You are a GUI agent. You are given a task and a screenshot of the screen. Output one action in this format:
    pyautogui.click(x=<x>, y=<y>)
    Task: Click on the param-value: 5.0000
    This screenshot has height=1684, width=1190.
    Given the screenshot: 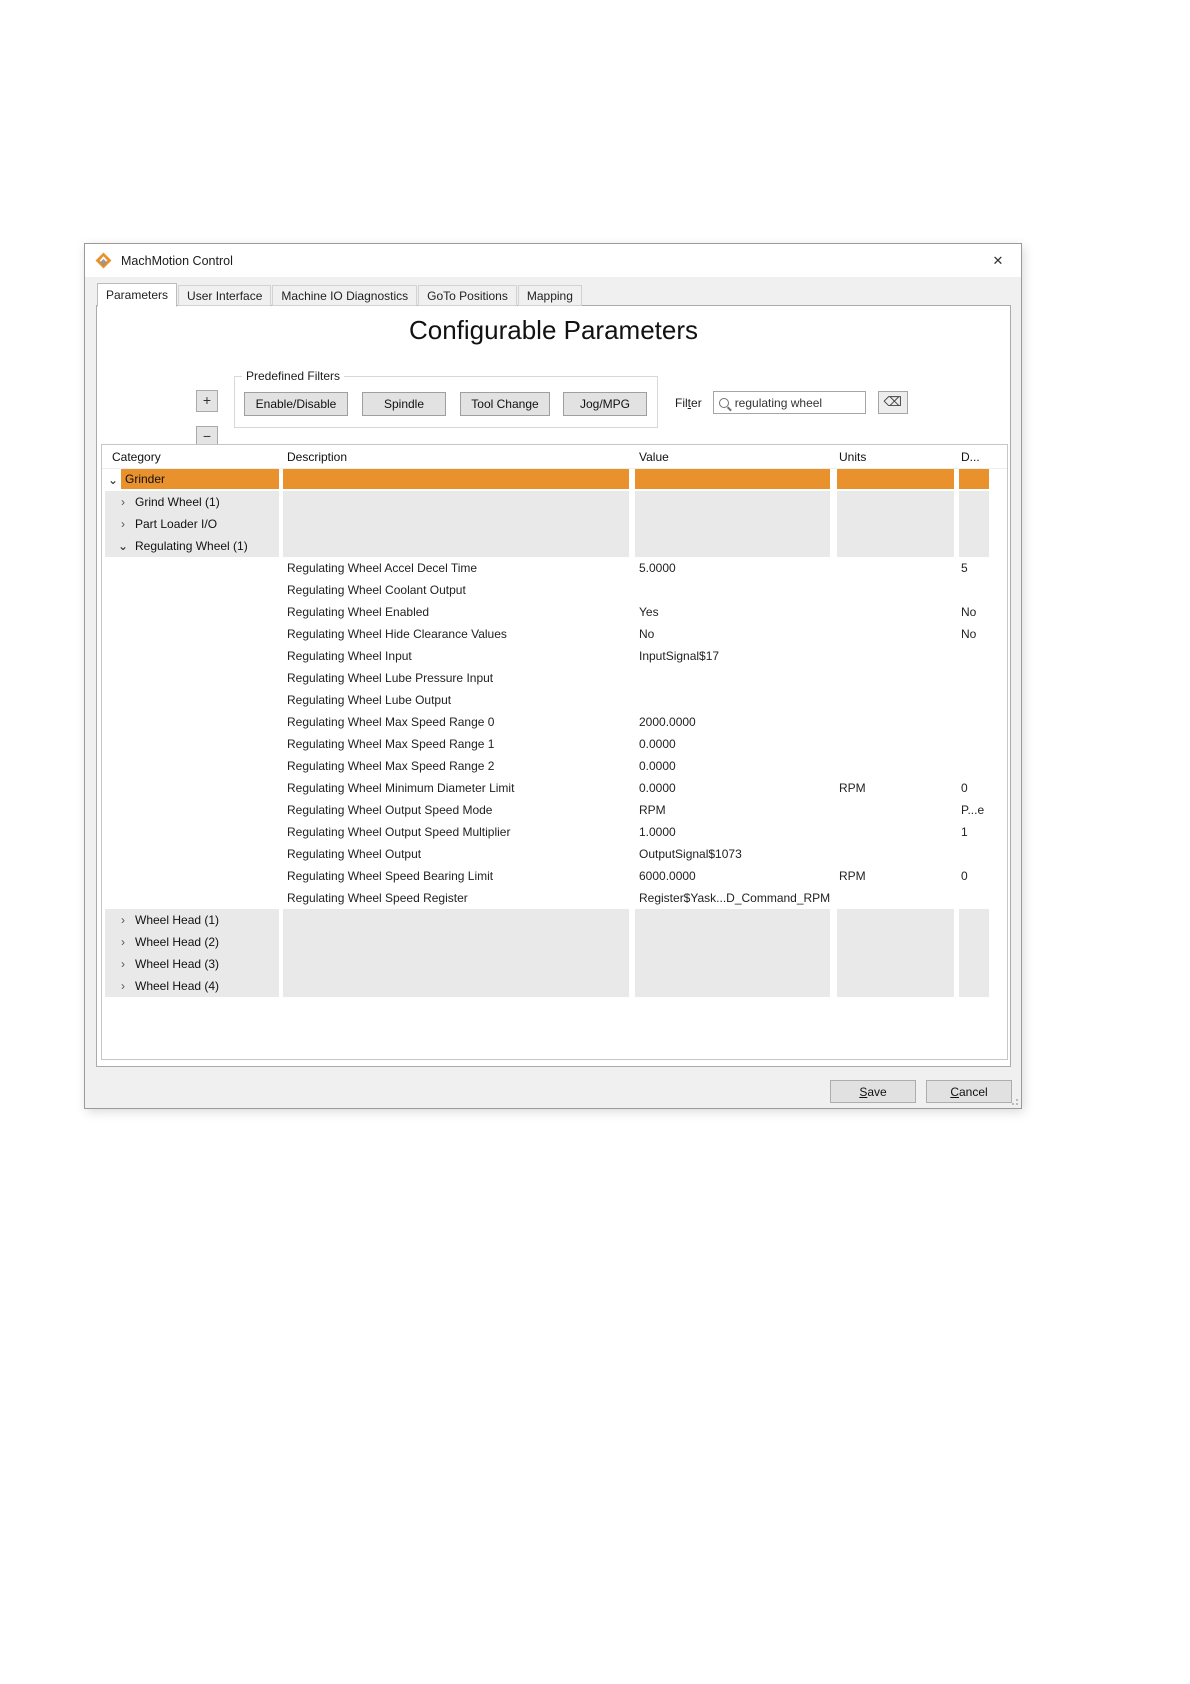 What is the action you would take?
    pyautogui.click(x=732, y=568)
    